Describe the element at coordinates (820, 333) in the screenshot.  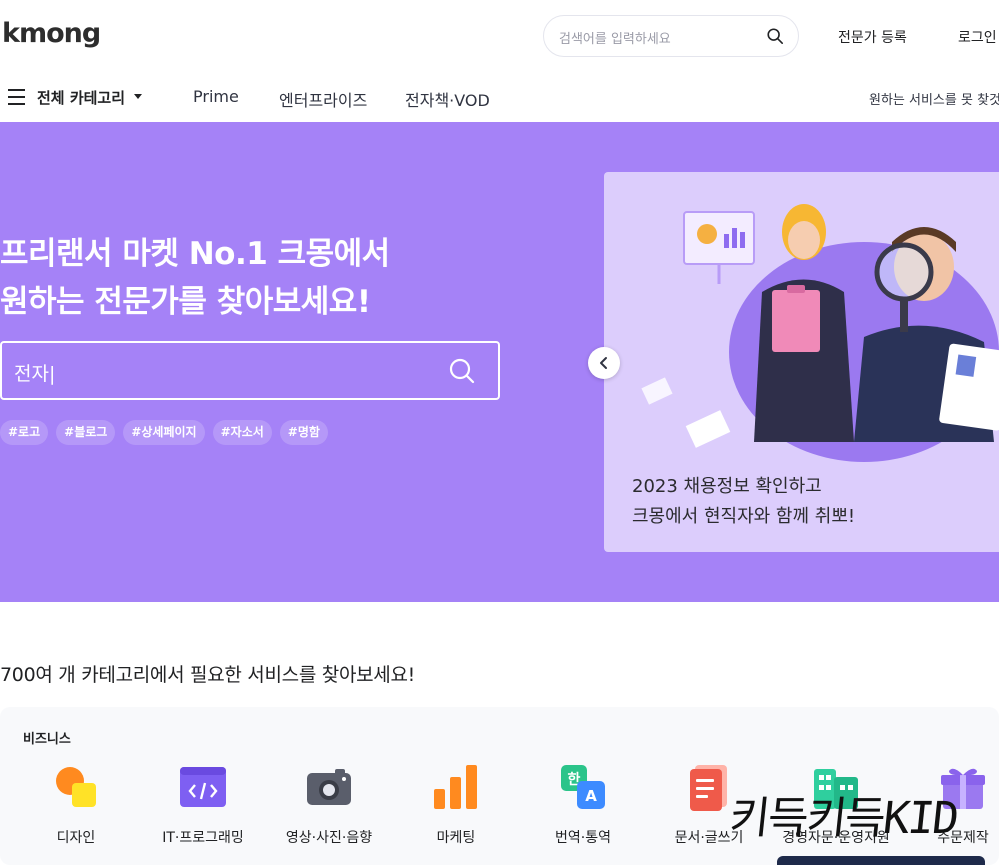
I see `banner-illustration` at that location.